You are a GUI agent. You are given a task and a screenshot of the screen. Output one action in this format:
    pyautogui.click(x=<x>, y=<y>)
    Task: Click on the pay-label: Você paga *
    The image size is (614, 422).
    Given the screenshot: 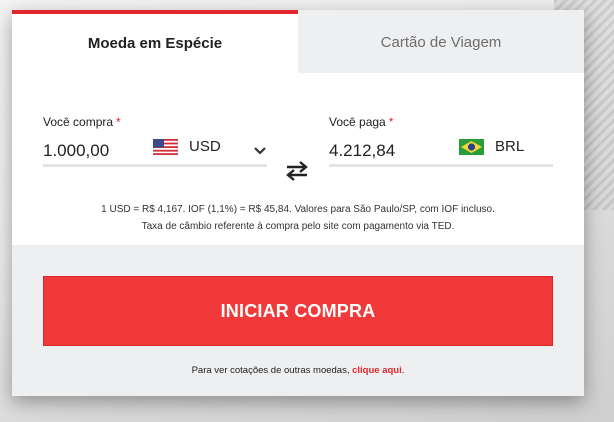 What is the action you would take?
    pyautogui.click(x=361, y=122)
    